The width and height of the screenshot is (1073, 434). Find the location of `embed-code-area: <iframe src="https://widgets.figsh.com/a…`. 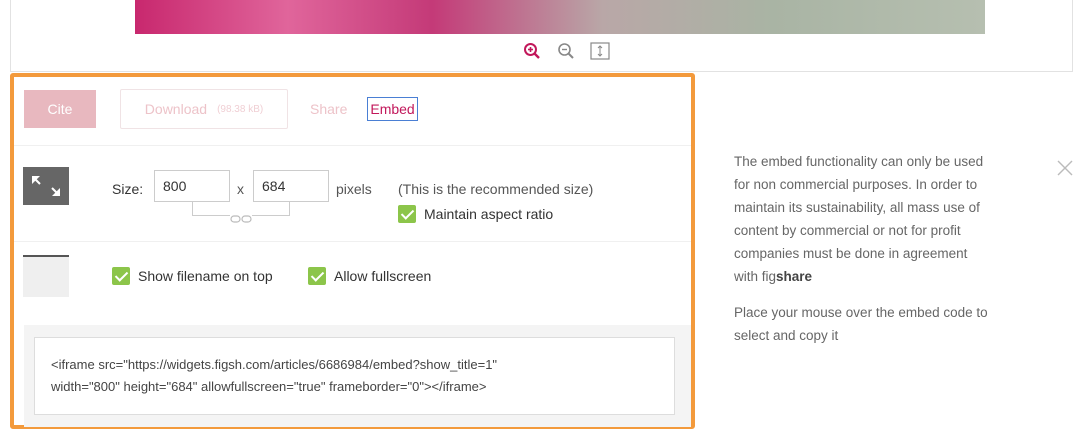

embed-code-area: <iframe src="https://widgets.figsh.com/a… is located at coordinates (357, 376).